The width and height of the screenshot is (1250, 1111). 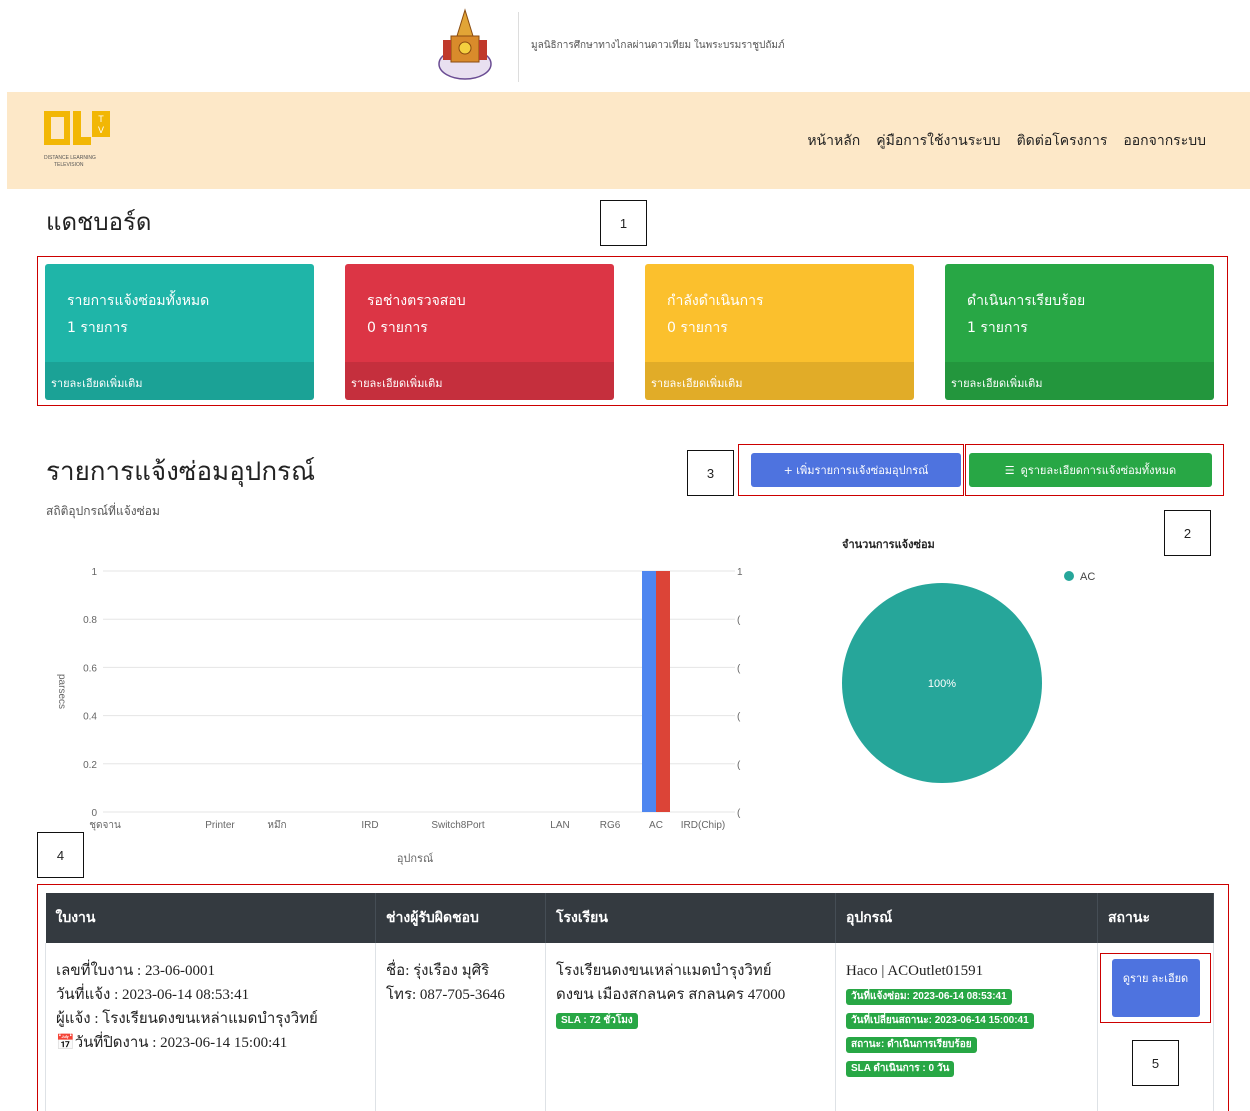 What do you see at coordinates (416, 301) in the screenshot?
I see `card-title: รอช่างตรวจสอบ` at bounding box center [416, 301].